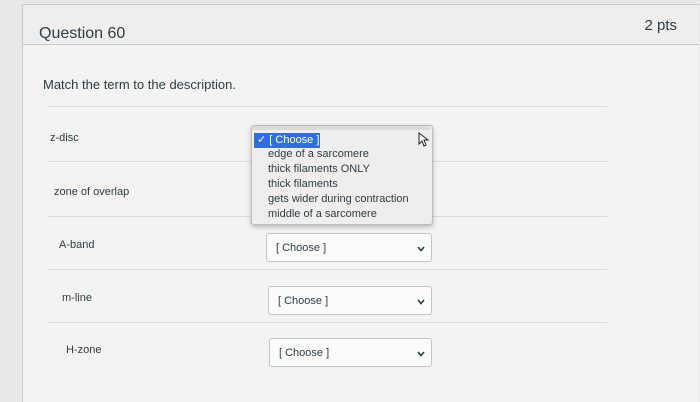 The width and height of the screenshot is (700, 402). I want to click on term-label: m-line, so click(77, 298).